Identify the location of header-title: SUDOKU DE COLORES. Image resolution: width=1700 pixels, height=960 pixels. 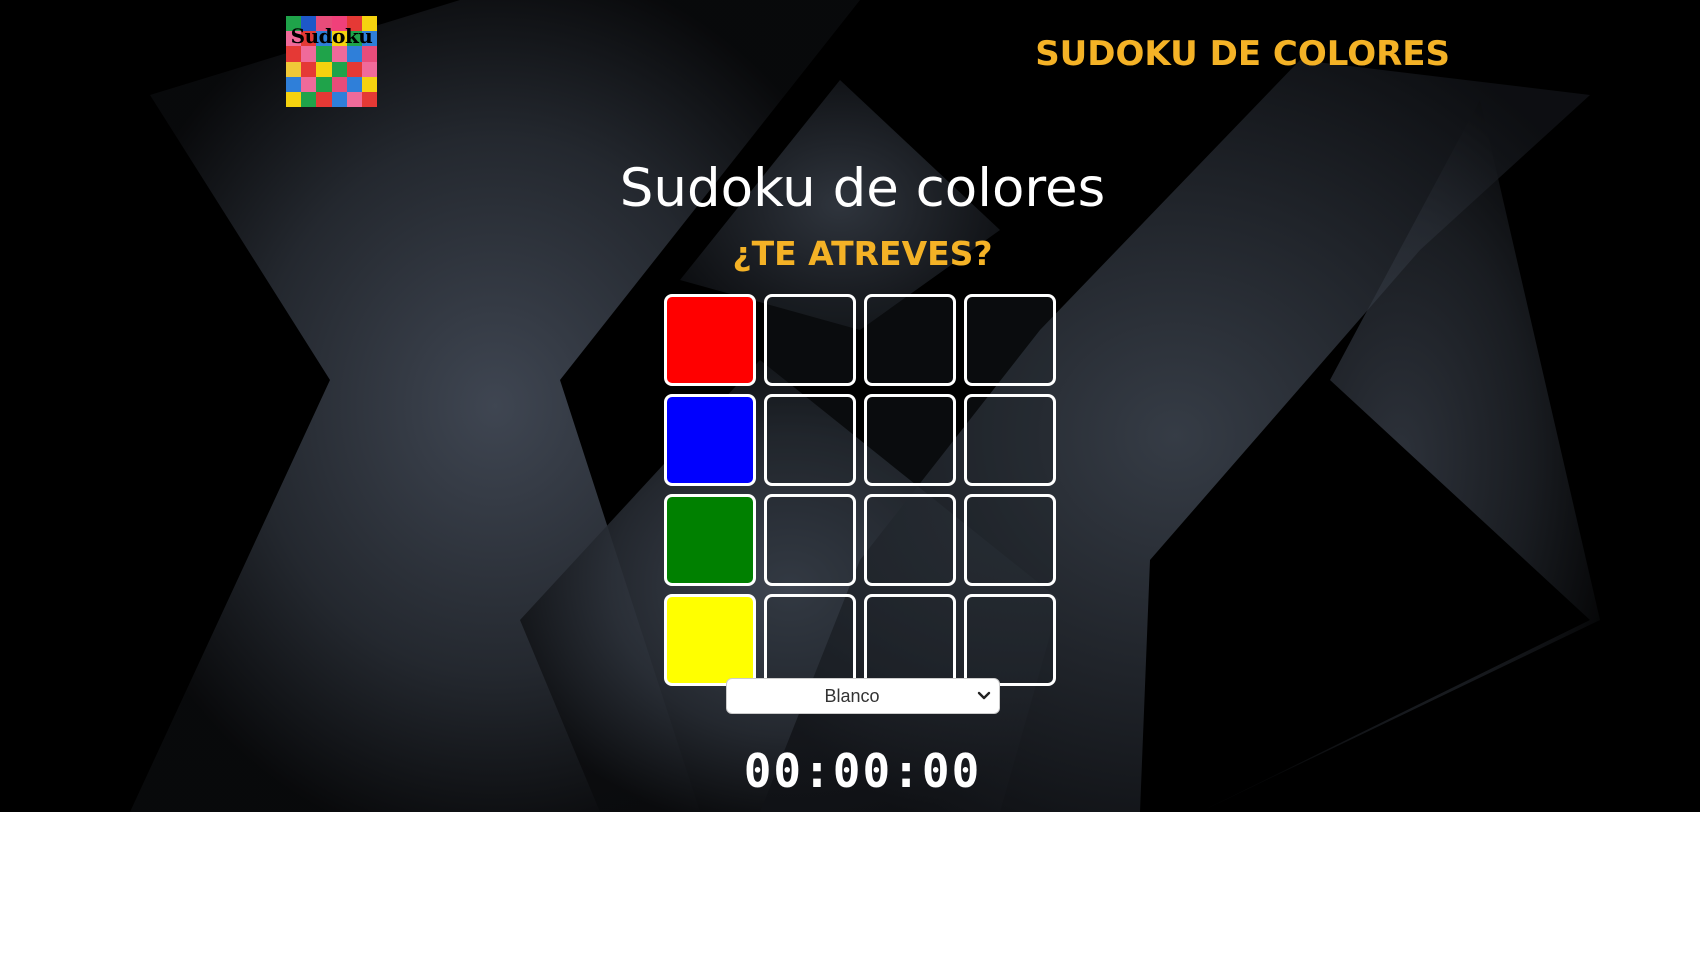
(1200, 54).